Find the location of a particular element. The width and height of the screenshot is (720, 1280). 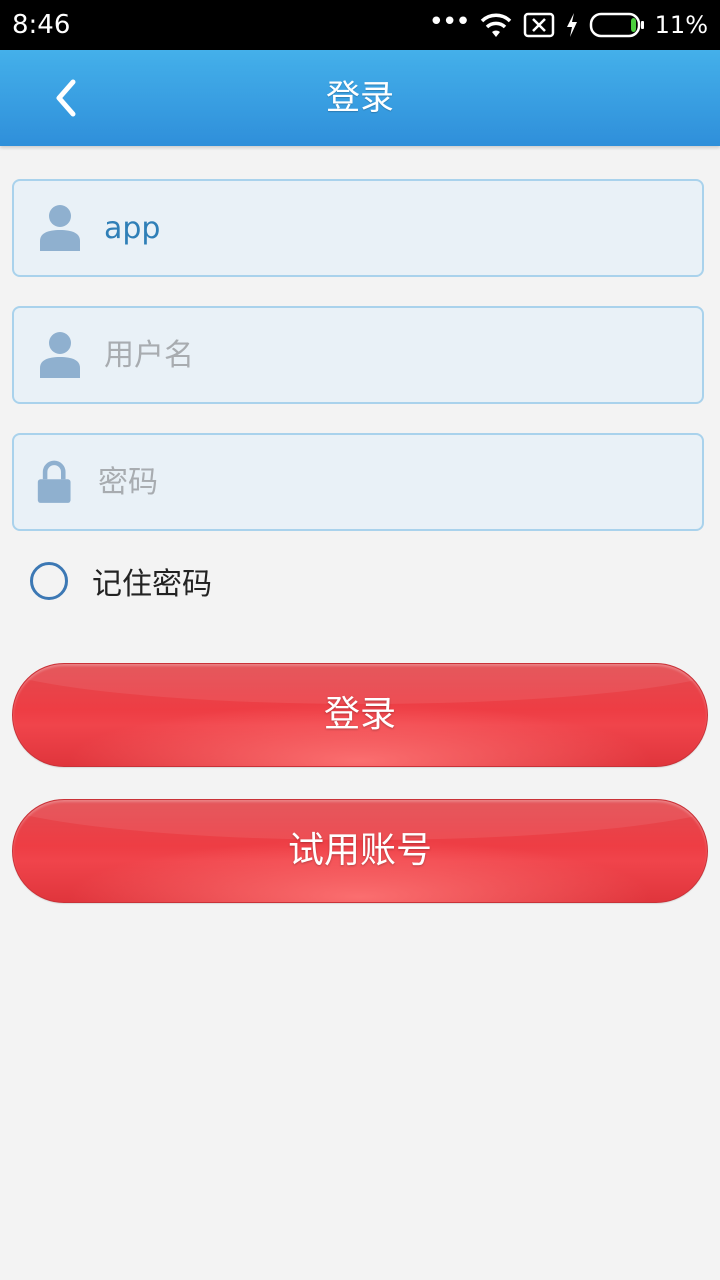

battery-percent: 11% is located at coordinates (681, 25).